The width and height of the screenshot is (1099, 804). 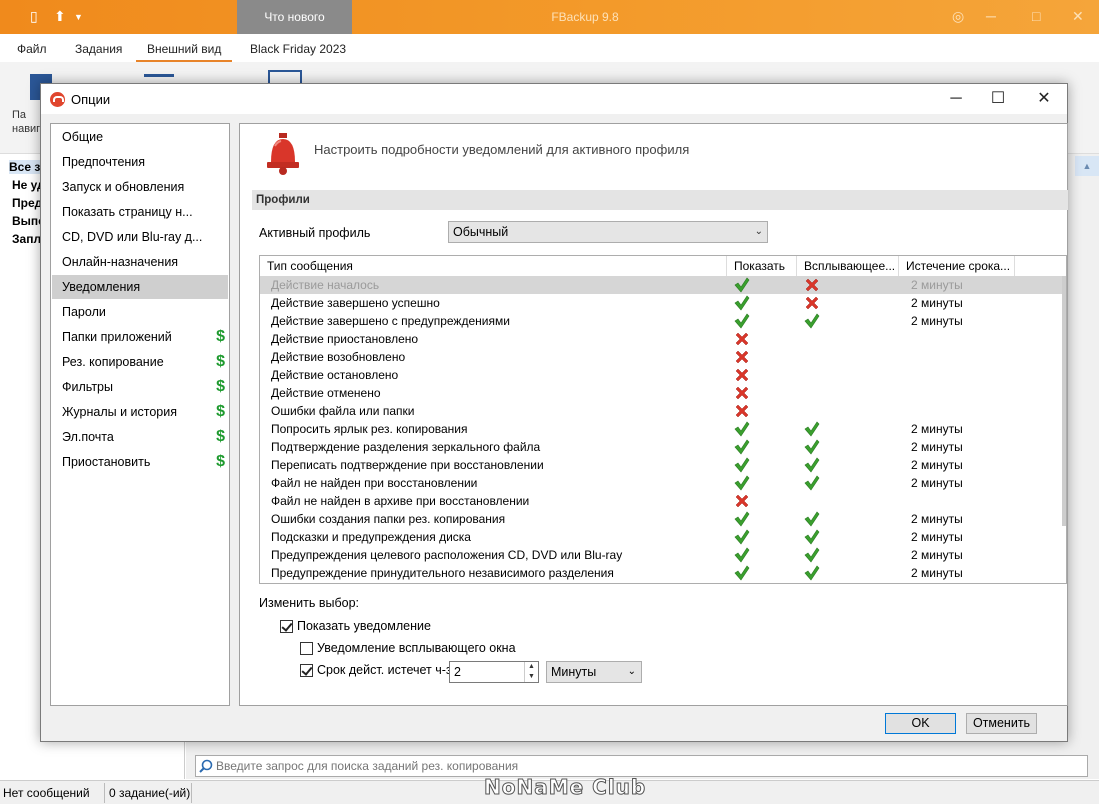 I want to click on up-arrow-icon: ⬆, so click(x=60, y=16).